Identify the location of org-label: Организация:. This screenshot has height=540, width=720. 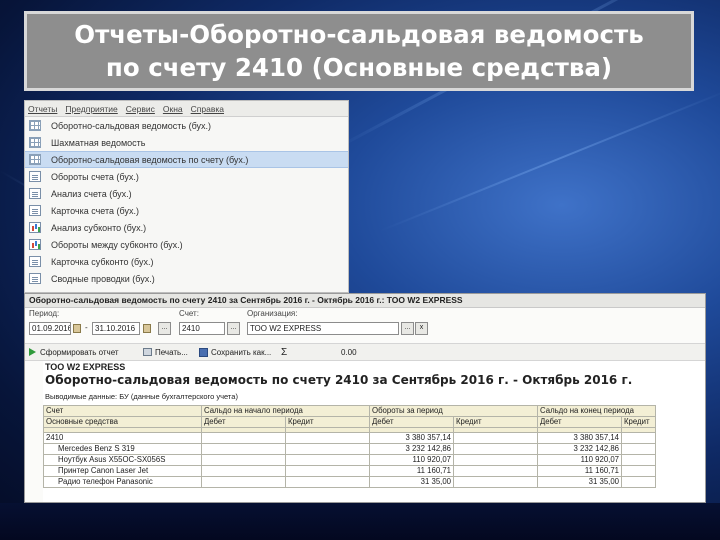
(272, 313).